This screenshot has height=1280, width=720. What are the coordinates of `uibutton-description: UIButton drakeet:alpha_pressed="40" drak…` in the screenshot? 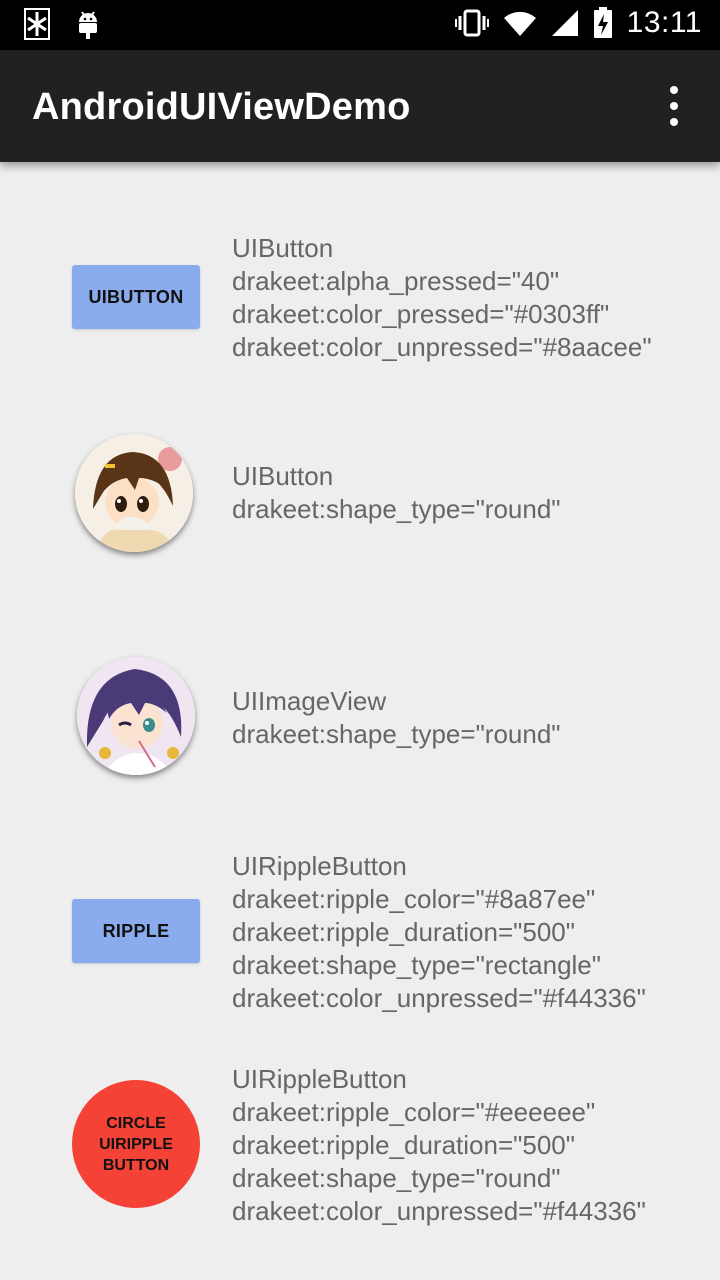 It's located at (442, 298).